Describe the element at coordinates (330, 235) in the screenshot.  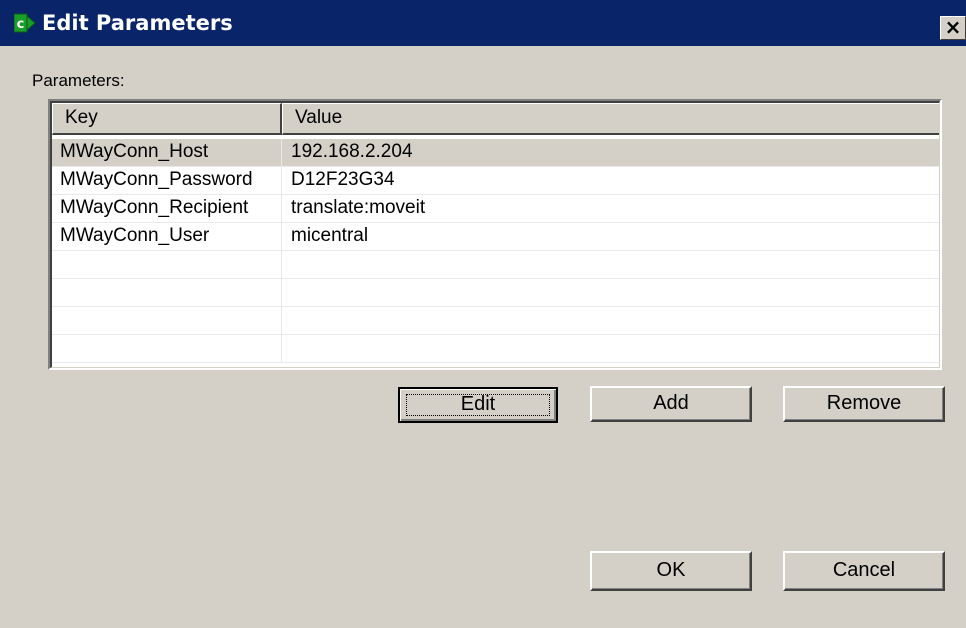
I see `row-value: micentral` at that location.